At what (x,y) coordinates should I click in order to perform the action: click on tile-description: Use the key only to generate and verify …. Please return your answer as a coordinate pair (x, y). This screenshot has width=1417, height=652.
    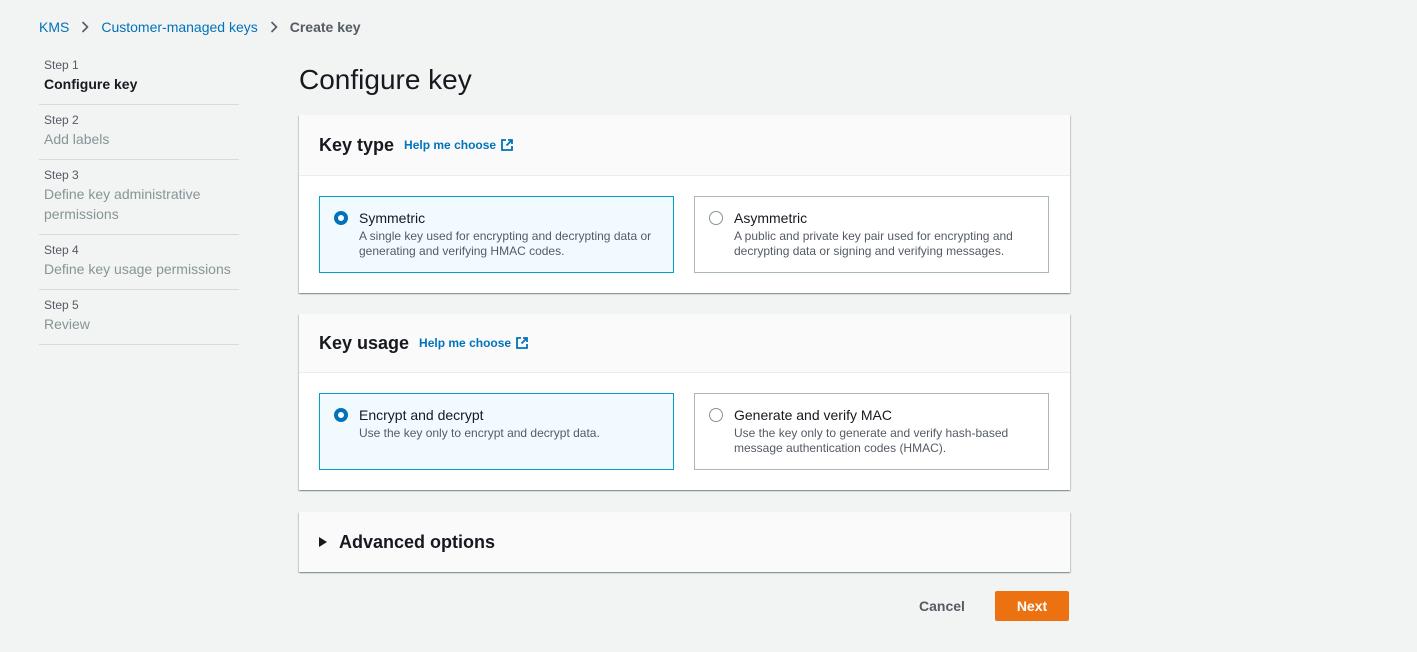
    Looking at the image, I should click on (871, 440).